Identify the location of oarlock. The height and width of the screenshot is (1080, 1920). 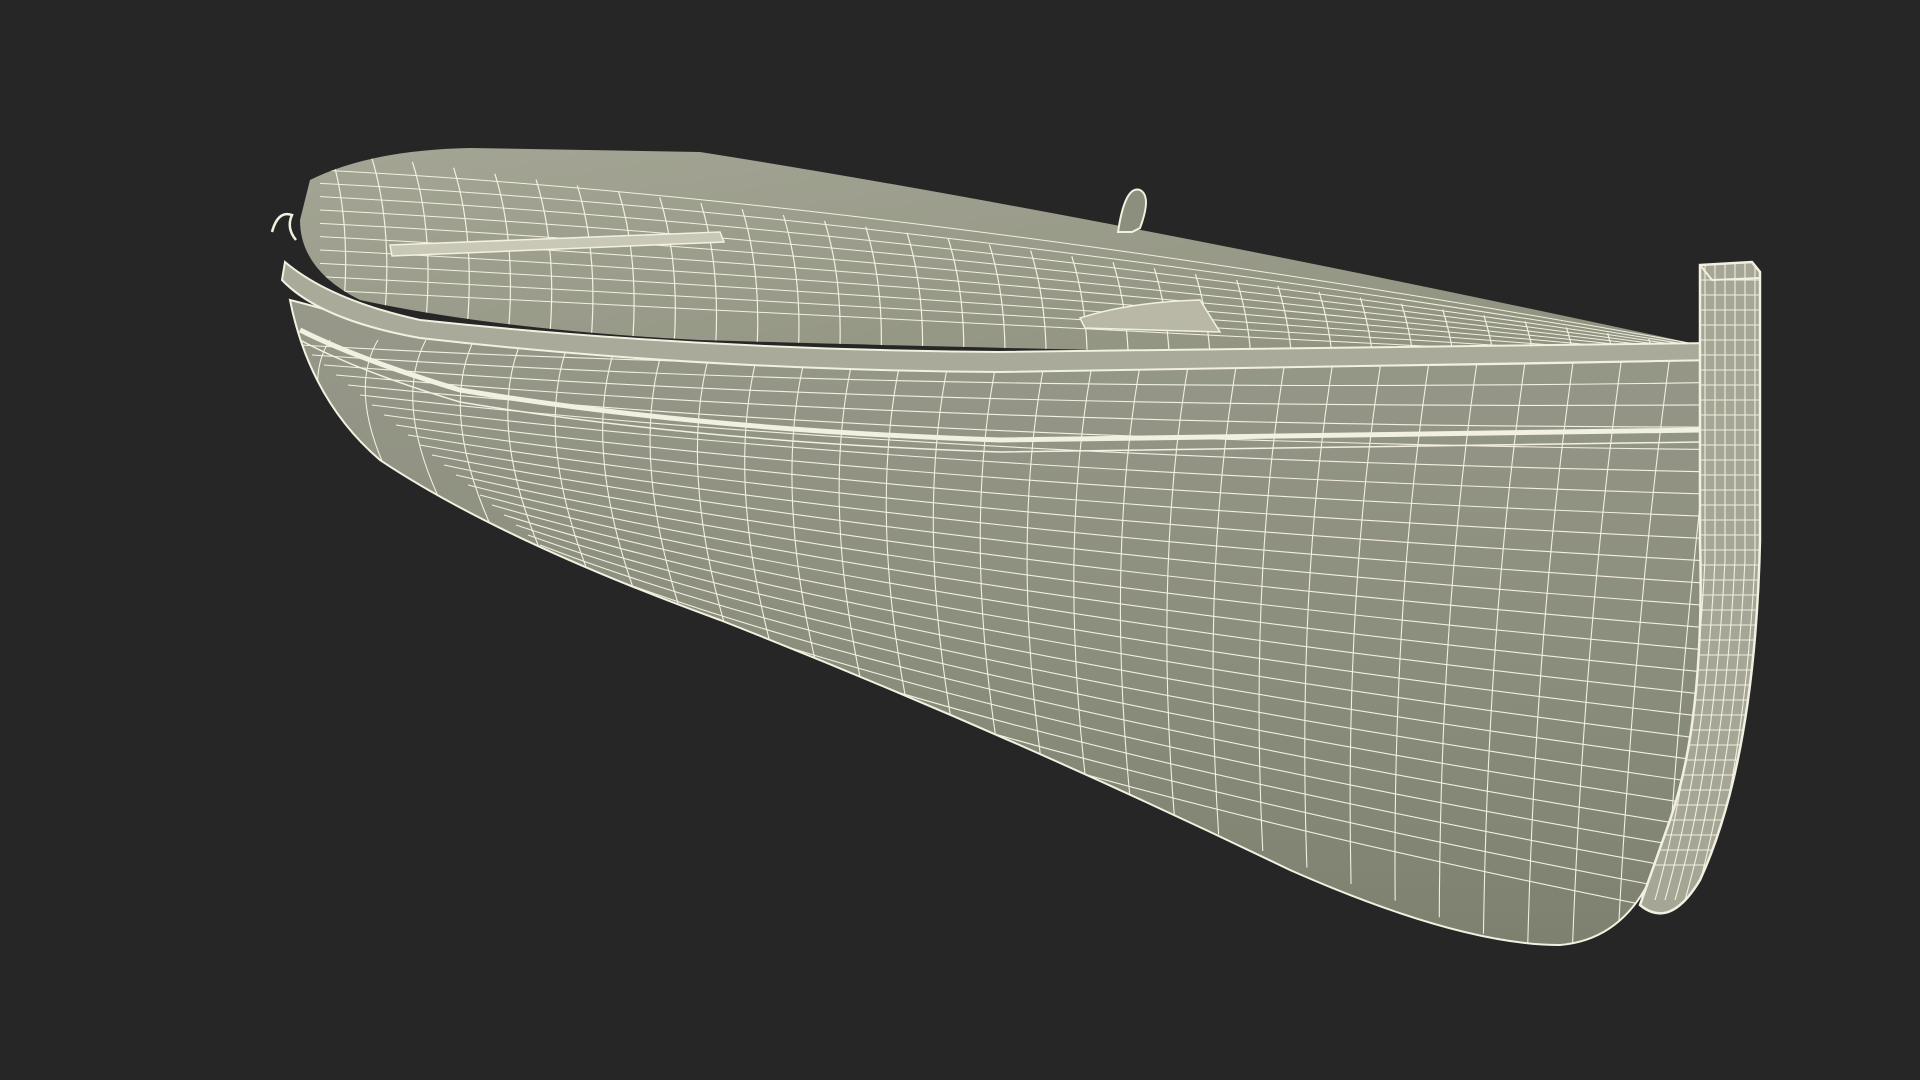
(1131, 210).